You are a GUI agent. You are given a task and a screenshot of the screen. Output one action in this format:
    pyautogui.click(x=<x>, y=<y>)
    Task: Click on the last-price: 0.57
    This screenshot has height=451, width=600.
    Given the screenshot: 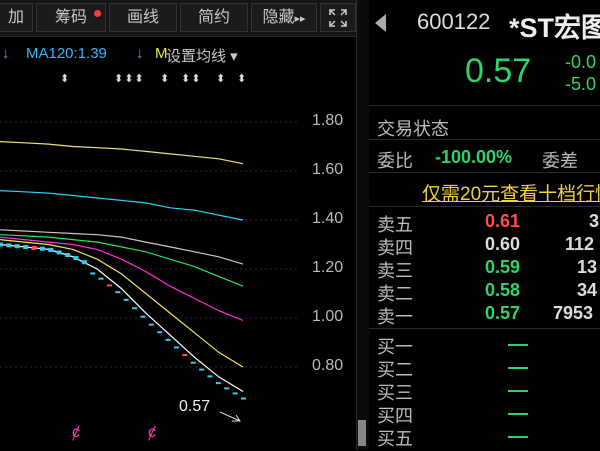 What is the action you would take?
    pyautogui.click(x=498, y=71)
    